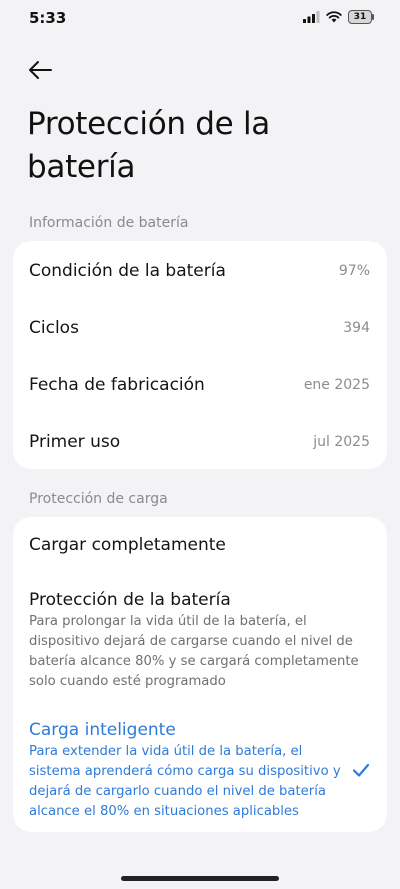 The image size is (400, 889). Describe the element at coordinates (356, 327) in the screenshot. I see `info-value: 394` at that location.